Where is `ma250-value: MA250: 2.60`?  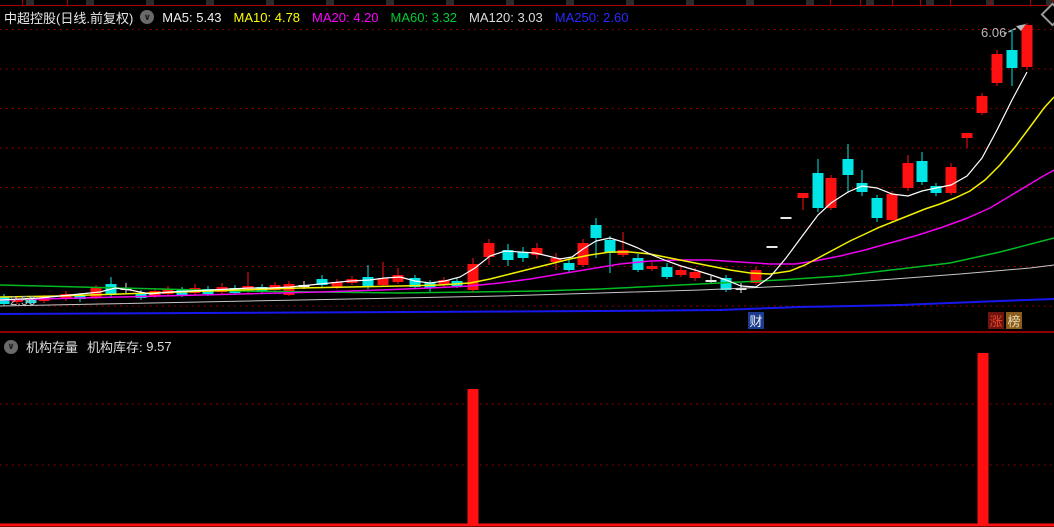 ma250-value: MA250: 2.60 is located at coordinates (591, 17).